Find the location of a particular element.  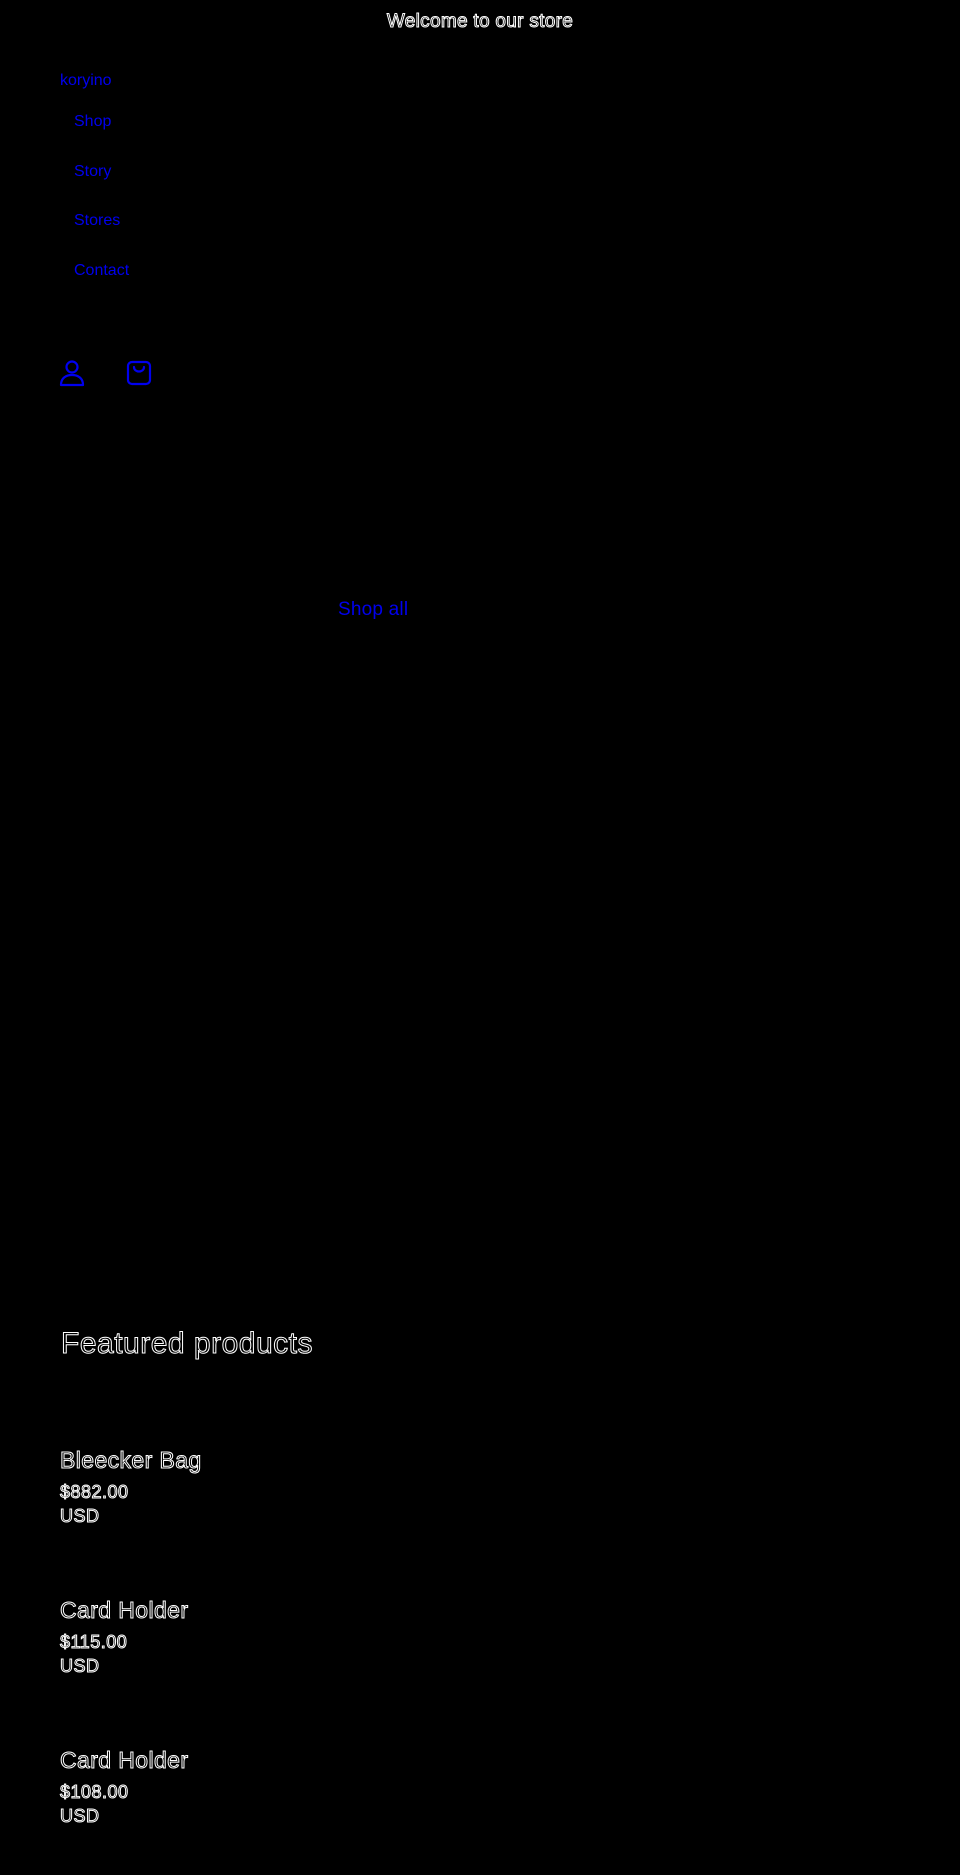

main-nav: Shop Story Stores Contact is located at coordinates (101, 209).